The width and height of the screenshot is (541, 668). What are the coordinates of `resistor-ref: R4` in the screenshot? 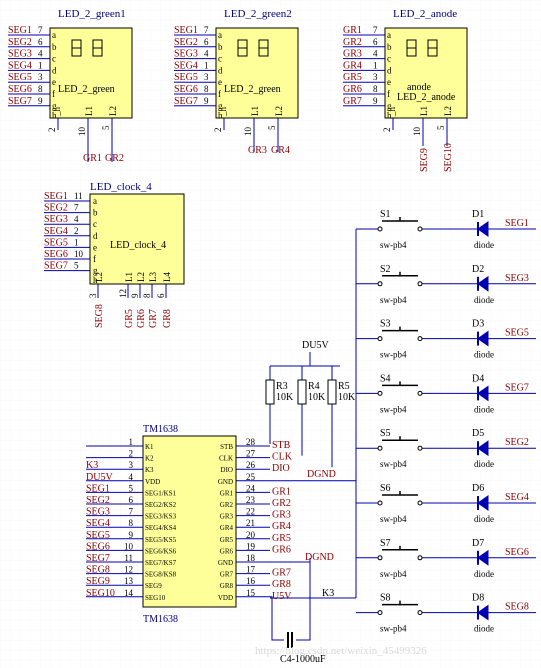 It's located at (314, 386).